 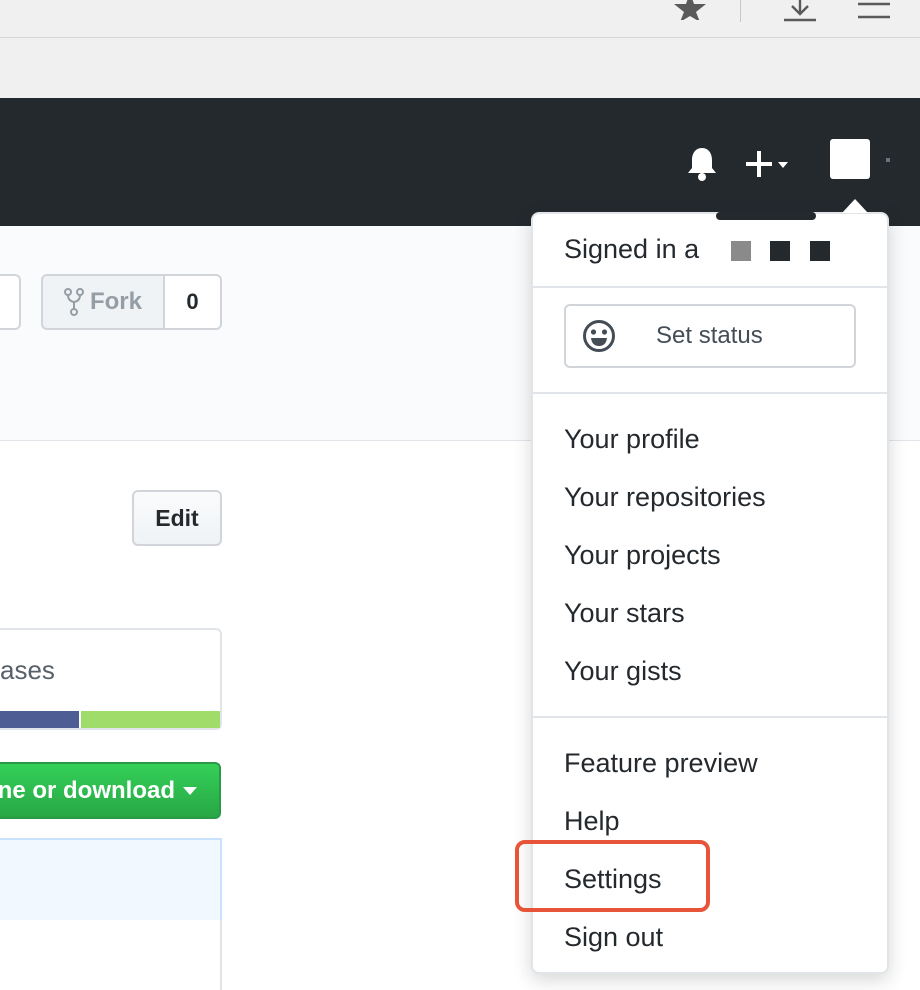 What do you see at coordinates (111, 880) in the screenshot?
I see `latest-commit-bar` at bounding box center [111, 880].